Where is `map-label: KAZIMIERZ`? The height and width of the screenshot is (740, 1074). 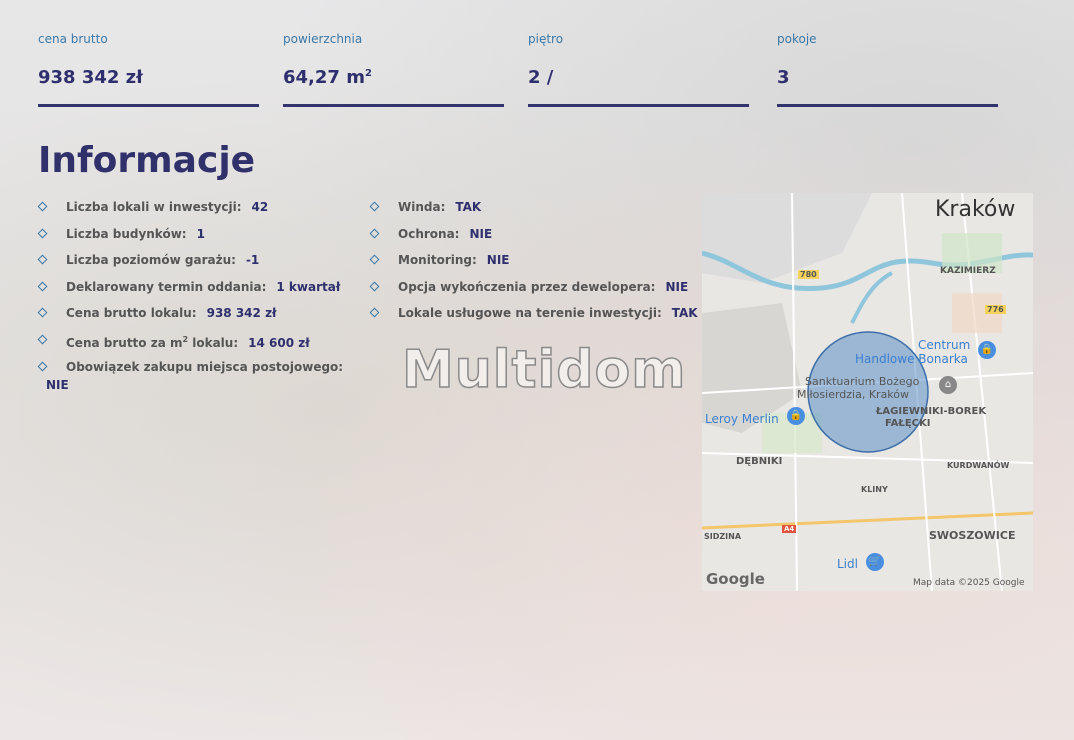
map-label: KAZIMIERZ is located at coordinates (968, 271).